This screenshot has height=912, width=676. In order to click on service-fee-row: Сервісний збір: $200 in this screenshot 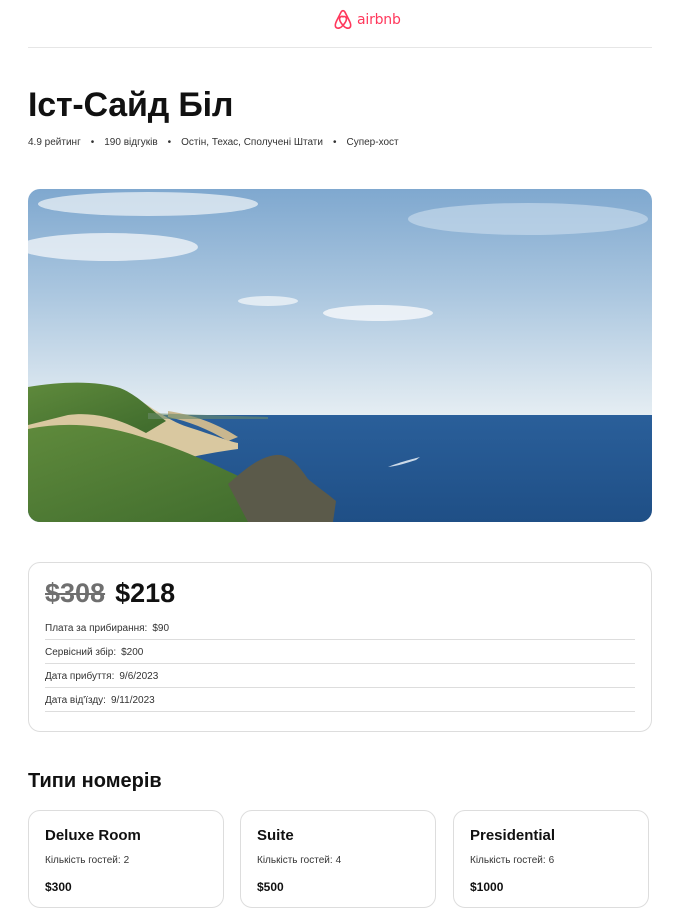, I will do `click(340, 652)`.